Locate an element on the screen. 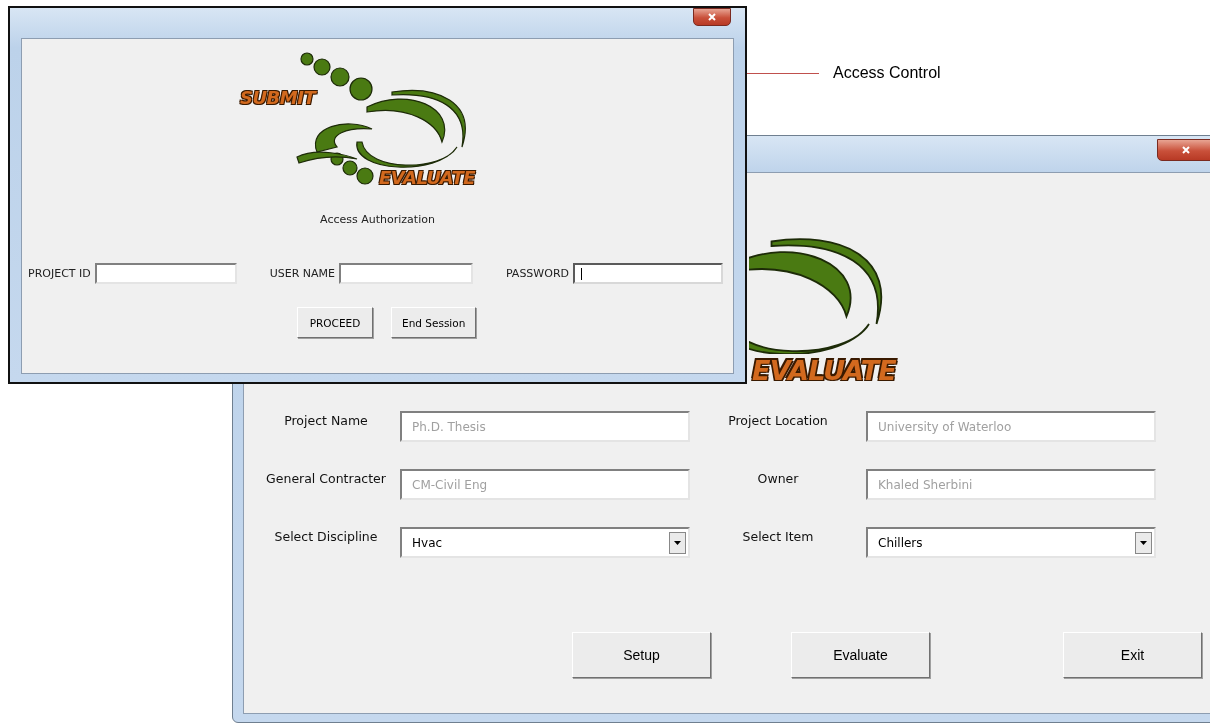  action-button: Setup is located at coordinates (641, 655).